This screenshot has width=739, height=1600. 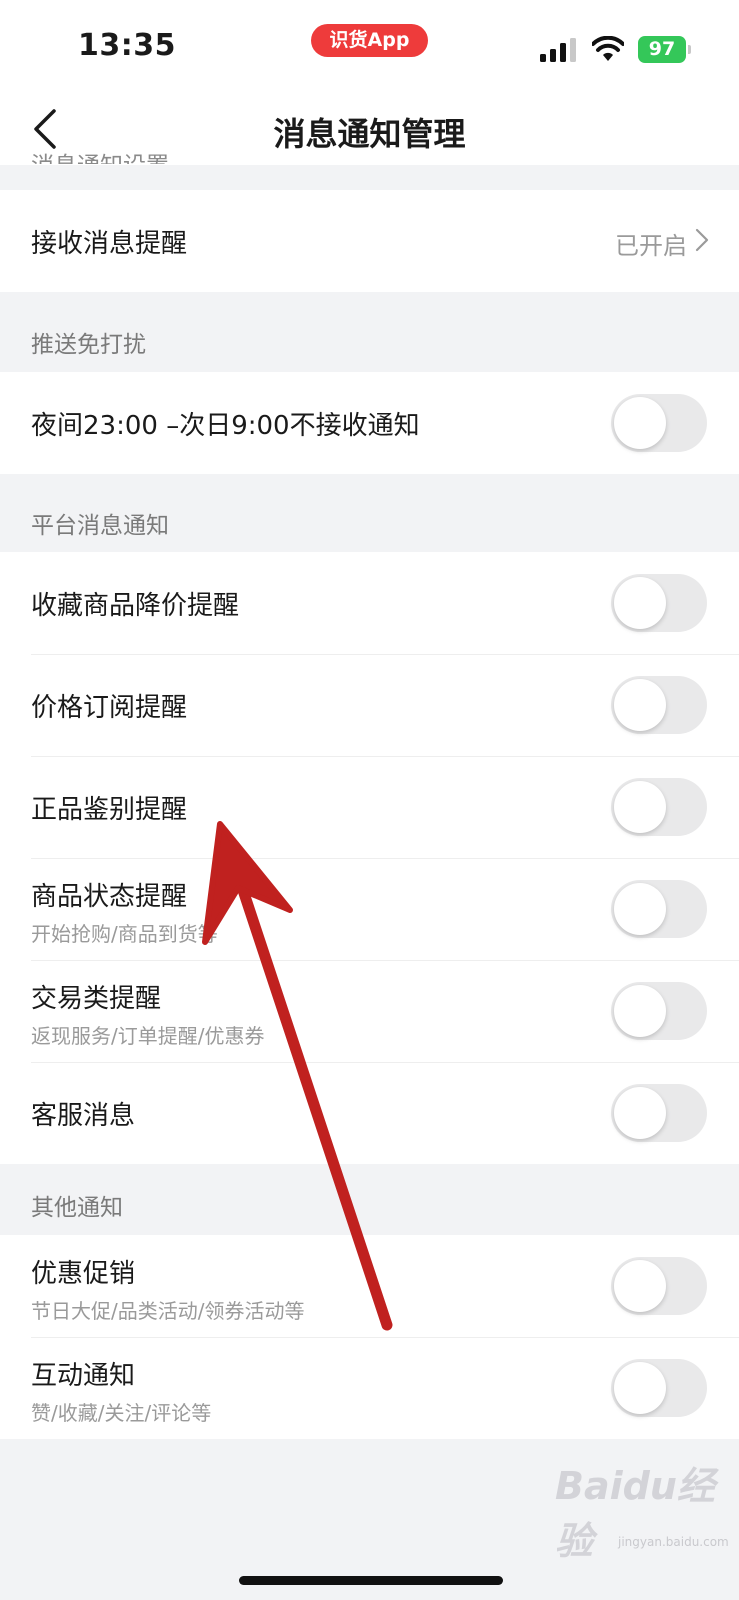 I want to click on row-title: 收藏商品降价提醒, so click(x=135, y=606).